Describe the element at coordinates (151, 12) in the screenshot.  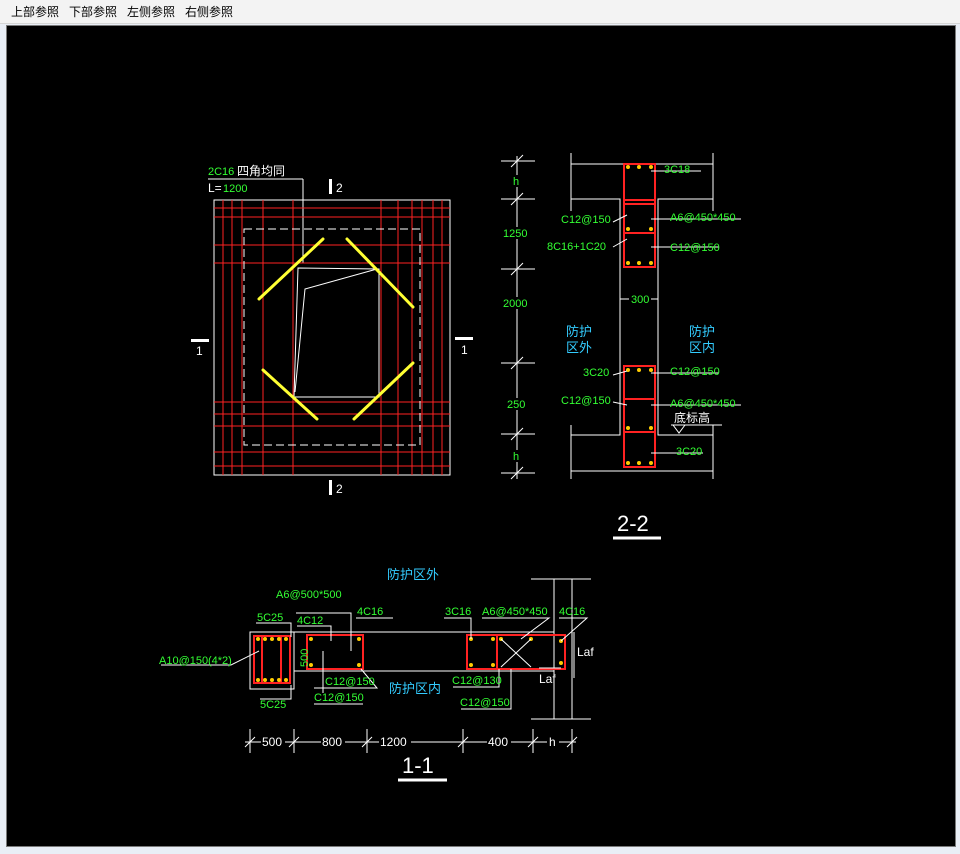
I see `menu-left-reference: 左侧参照` at that location.